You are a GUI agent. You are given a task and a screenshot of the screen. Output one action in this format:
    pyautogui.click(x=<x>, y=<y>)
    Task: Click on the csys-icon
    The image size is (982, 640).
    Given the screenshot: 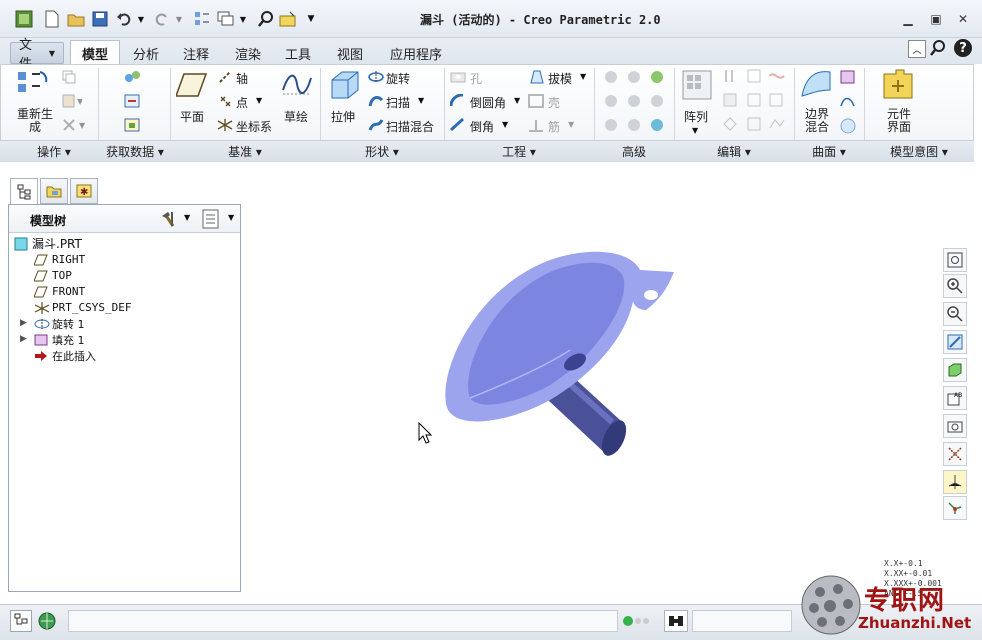 What is the action you would take?
    pyautogui.click(x=225, y=126)
    